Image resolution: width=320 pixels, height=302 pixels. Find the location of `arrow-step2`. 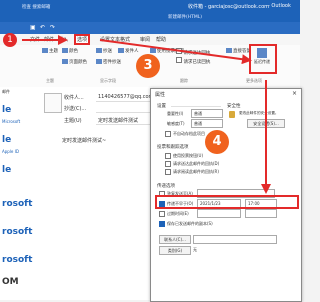

arrow-step2 is located at coordinates (175, 52).